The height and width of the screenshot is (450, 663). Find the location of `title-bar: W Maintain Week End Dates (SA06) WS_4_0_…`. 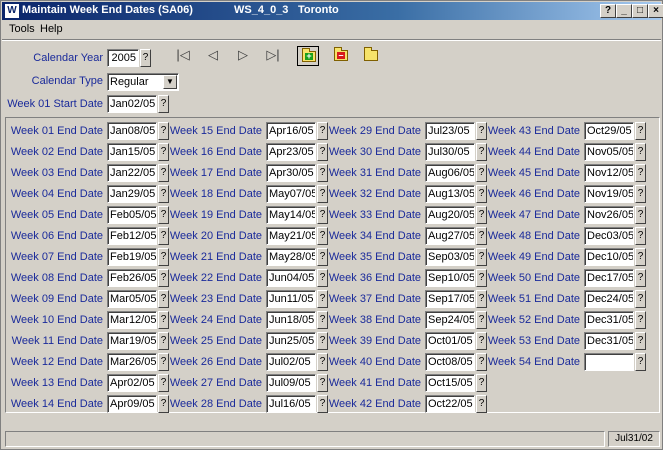

title-bar: W Maintain Week End Dates (SA06) WS_4_0_… is located at coordinates (332, 11).